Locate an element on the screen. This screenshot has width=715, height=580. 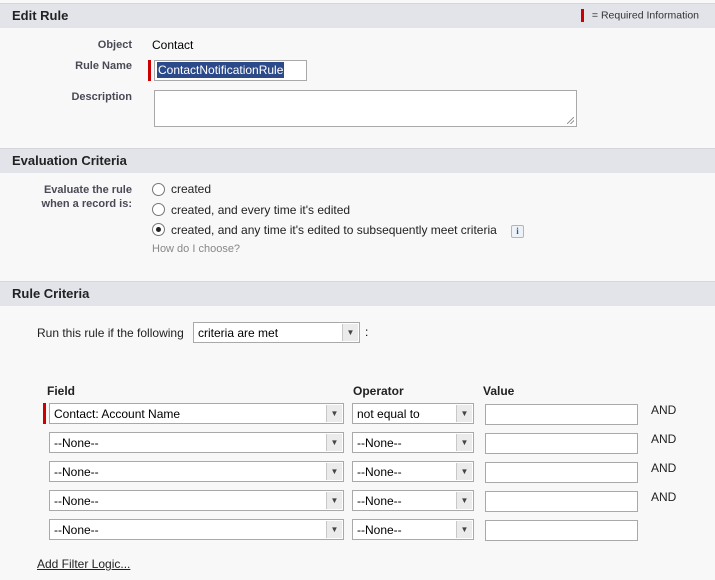
filter-row-4-operator: --None-- is located at coordinates (379, 501).